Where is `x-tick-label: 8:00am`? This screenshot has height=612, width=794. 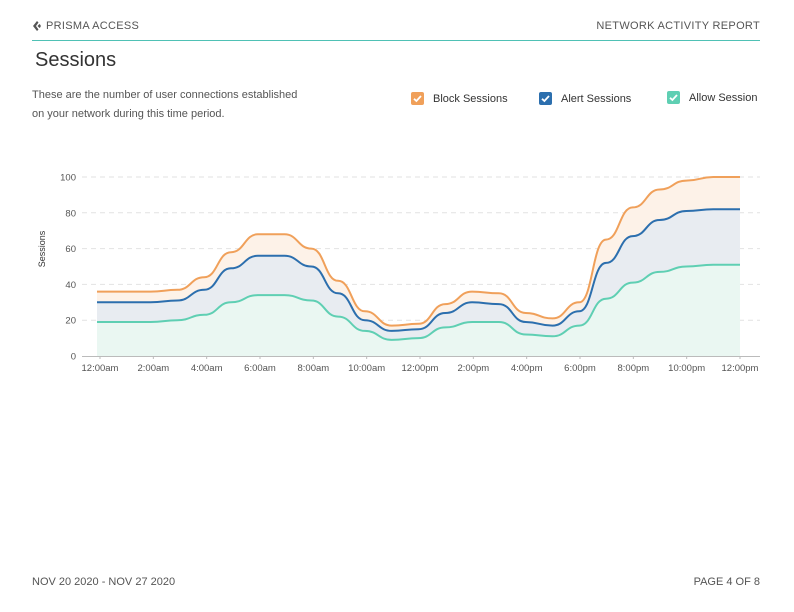
x-tick-label: 8:00am is located at coordinates (313, 368).